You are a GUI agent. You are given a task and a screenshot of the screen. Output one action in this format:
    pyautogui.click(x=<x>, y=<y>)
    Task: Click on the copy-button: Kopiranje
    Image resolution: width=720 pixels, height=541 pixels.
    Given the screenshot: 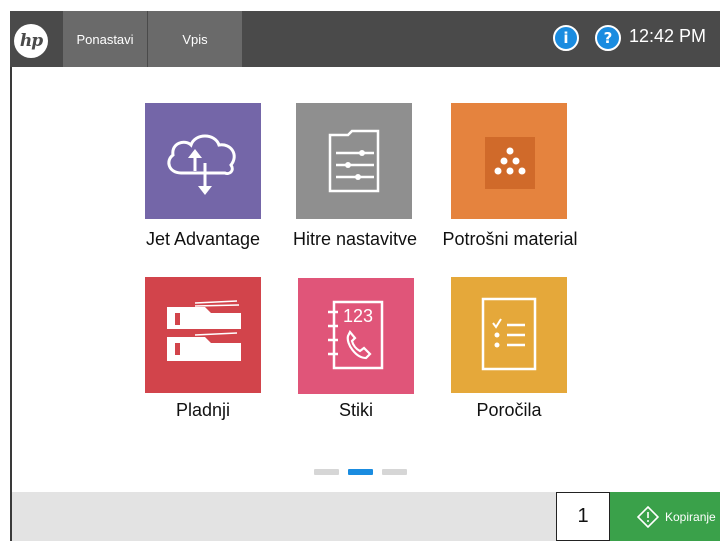 What is the action you would take?
    pyautogui.click(x=665, y=516)
    